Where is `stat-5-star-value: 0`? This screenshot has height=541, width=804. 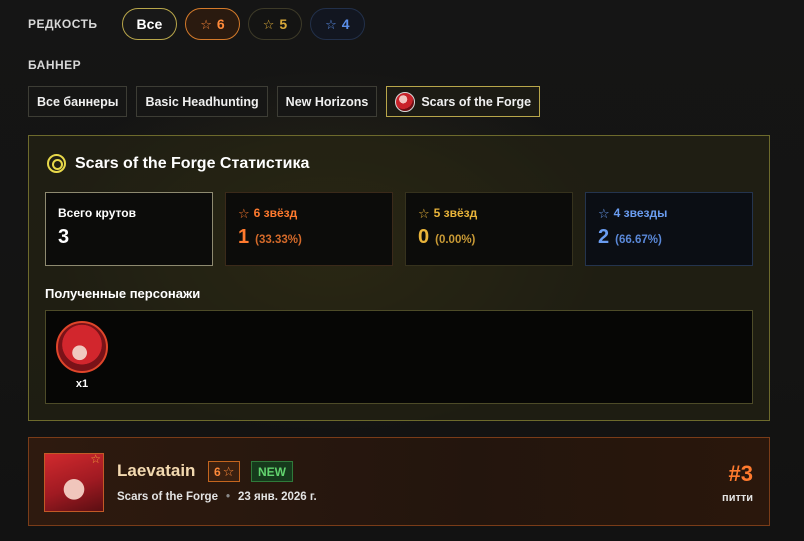 stat-5-star-value: 0 is located at coordinates (424, 237).